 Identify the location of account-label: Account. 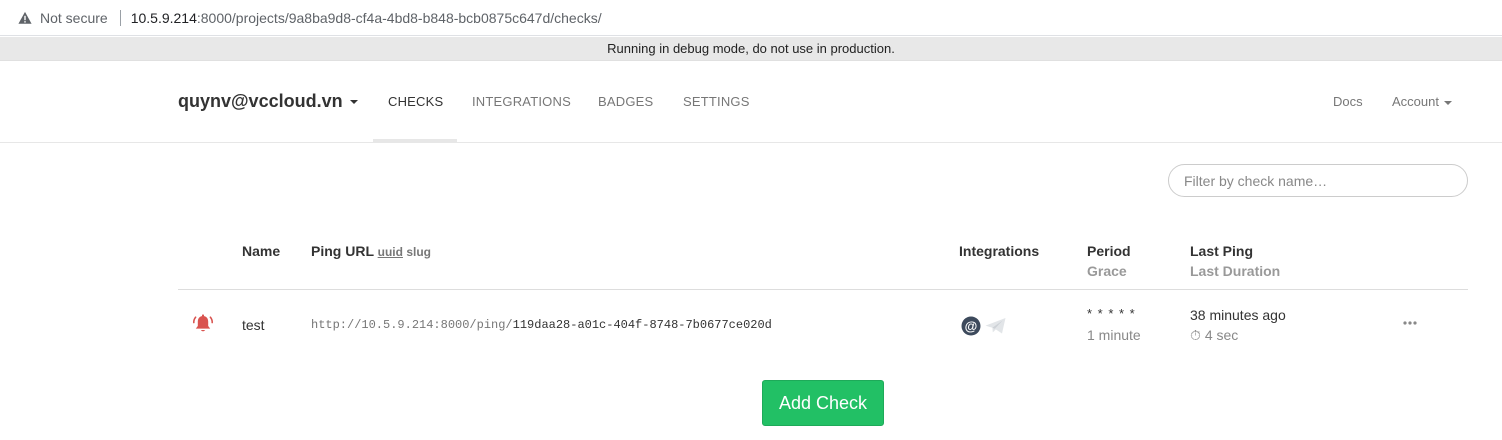
(1415, 101).